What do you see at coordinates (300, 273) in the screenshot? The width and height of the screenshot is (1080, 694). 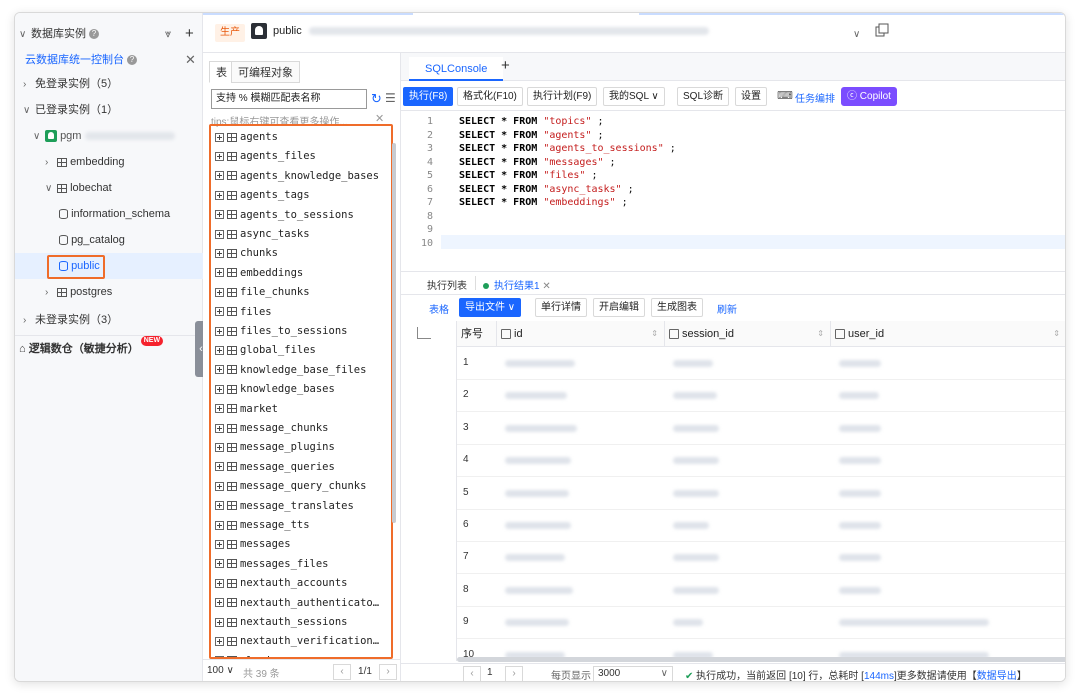 I see `table-list-item: embeddings` at bounding box center [300, 273].